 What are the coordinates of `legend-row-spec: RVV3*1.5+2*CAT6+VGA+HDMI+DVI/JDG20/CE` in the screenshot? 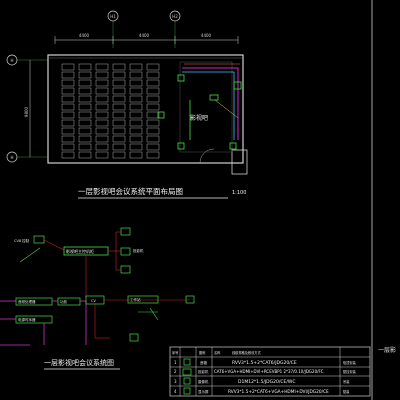 It's located at (278, 392).